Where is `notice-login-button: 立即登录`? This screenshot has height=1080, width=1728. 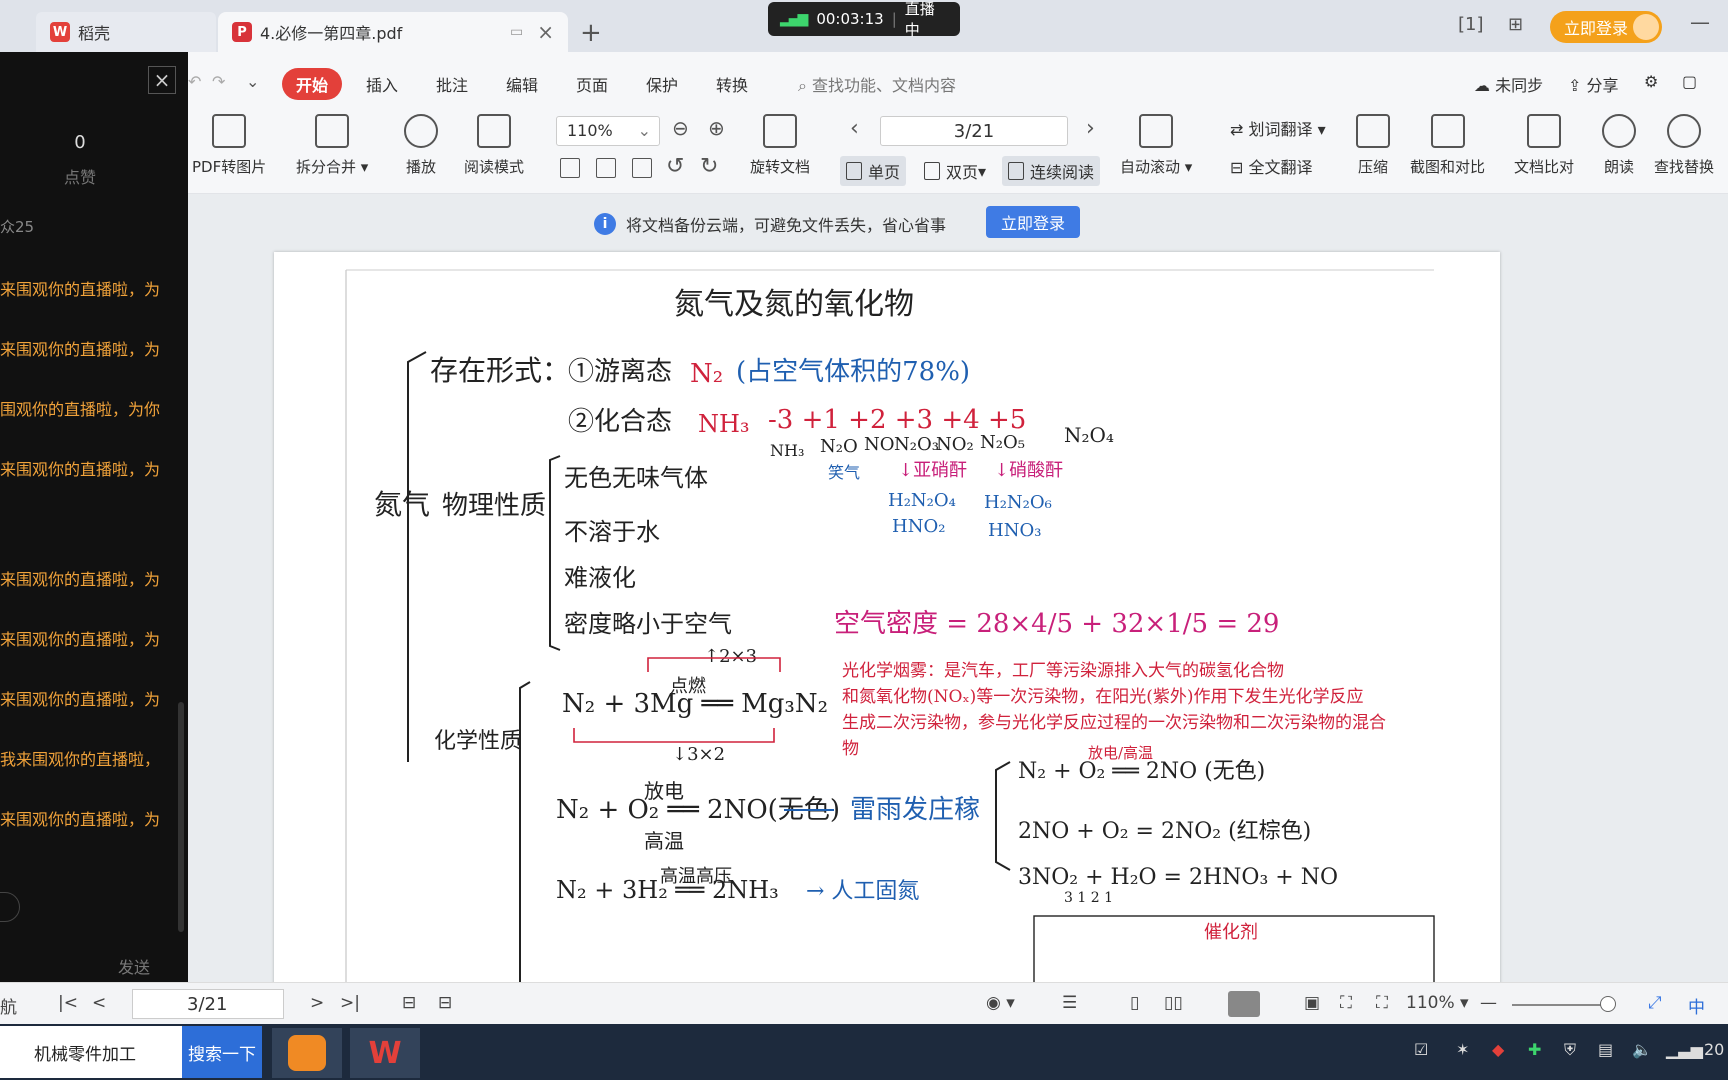 notice-login-button: 立即登录 is located at coordinates (1033, 222).